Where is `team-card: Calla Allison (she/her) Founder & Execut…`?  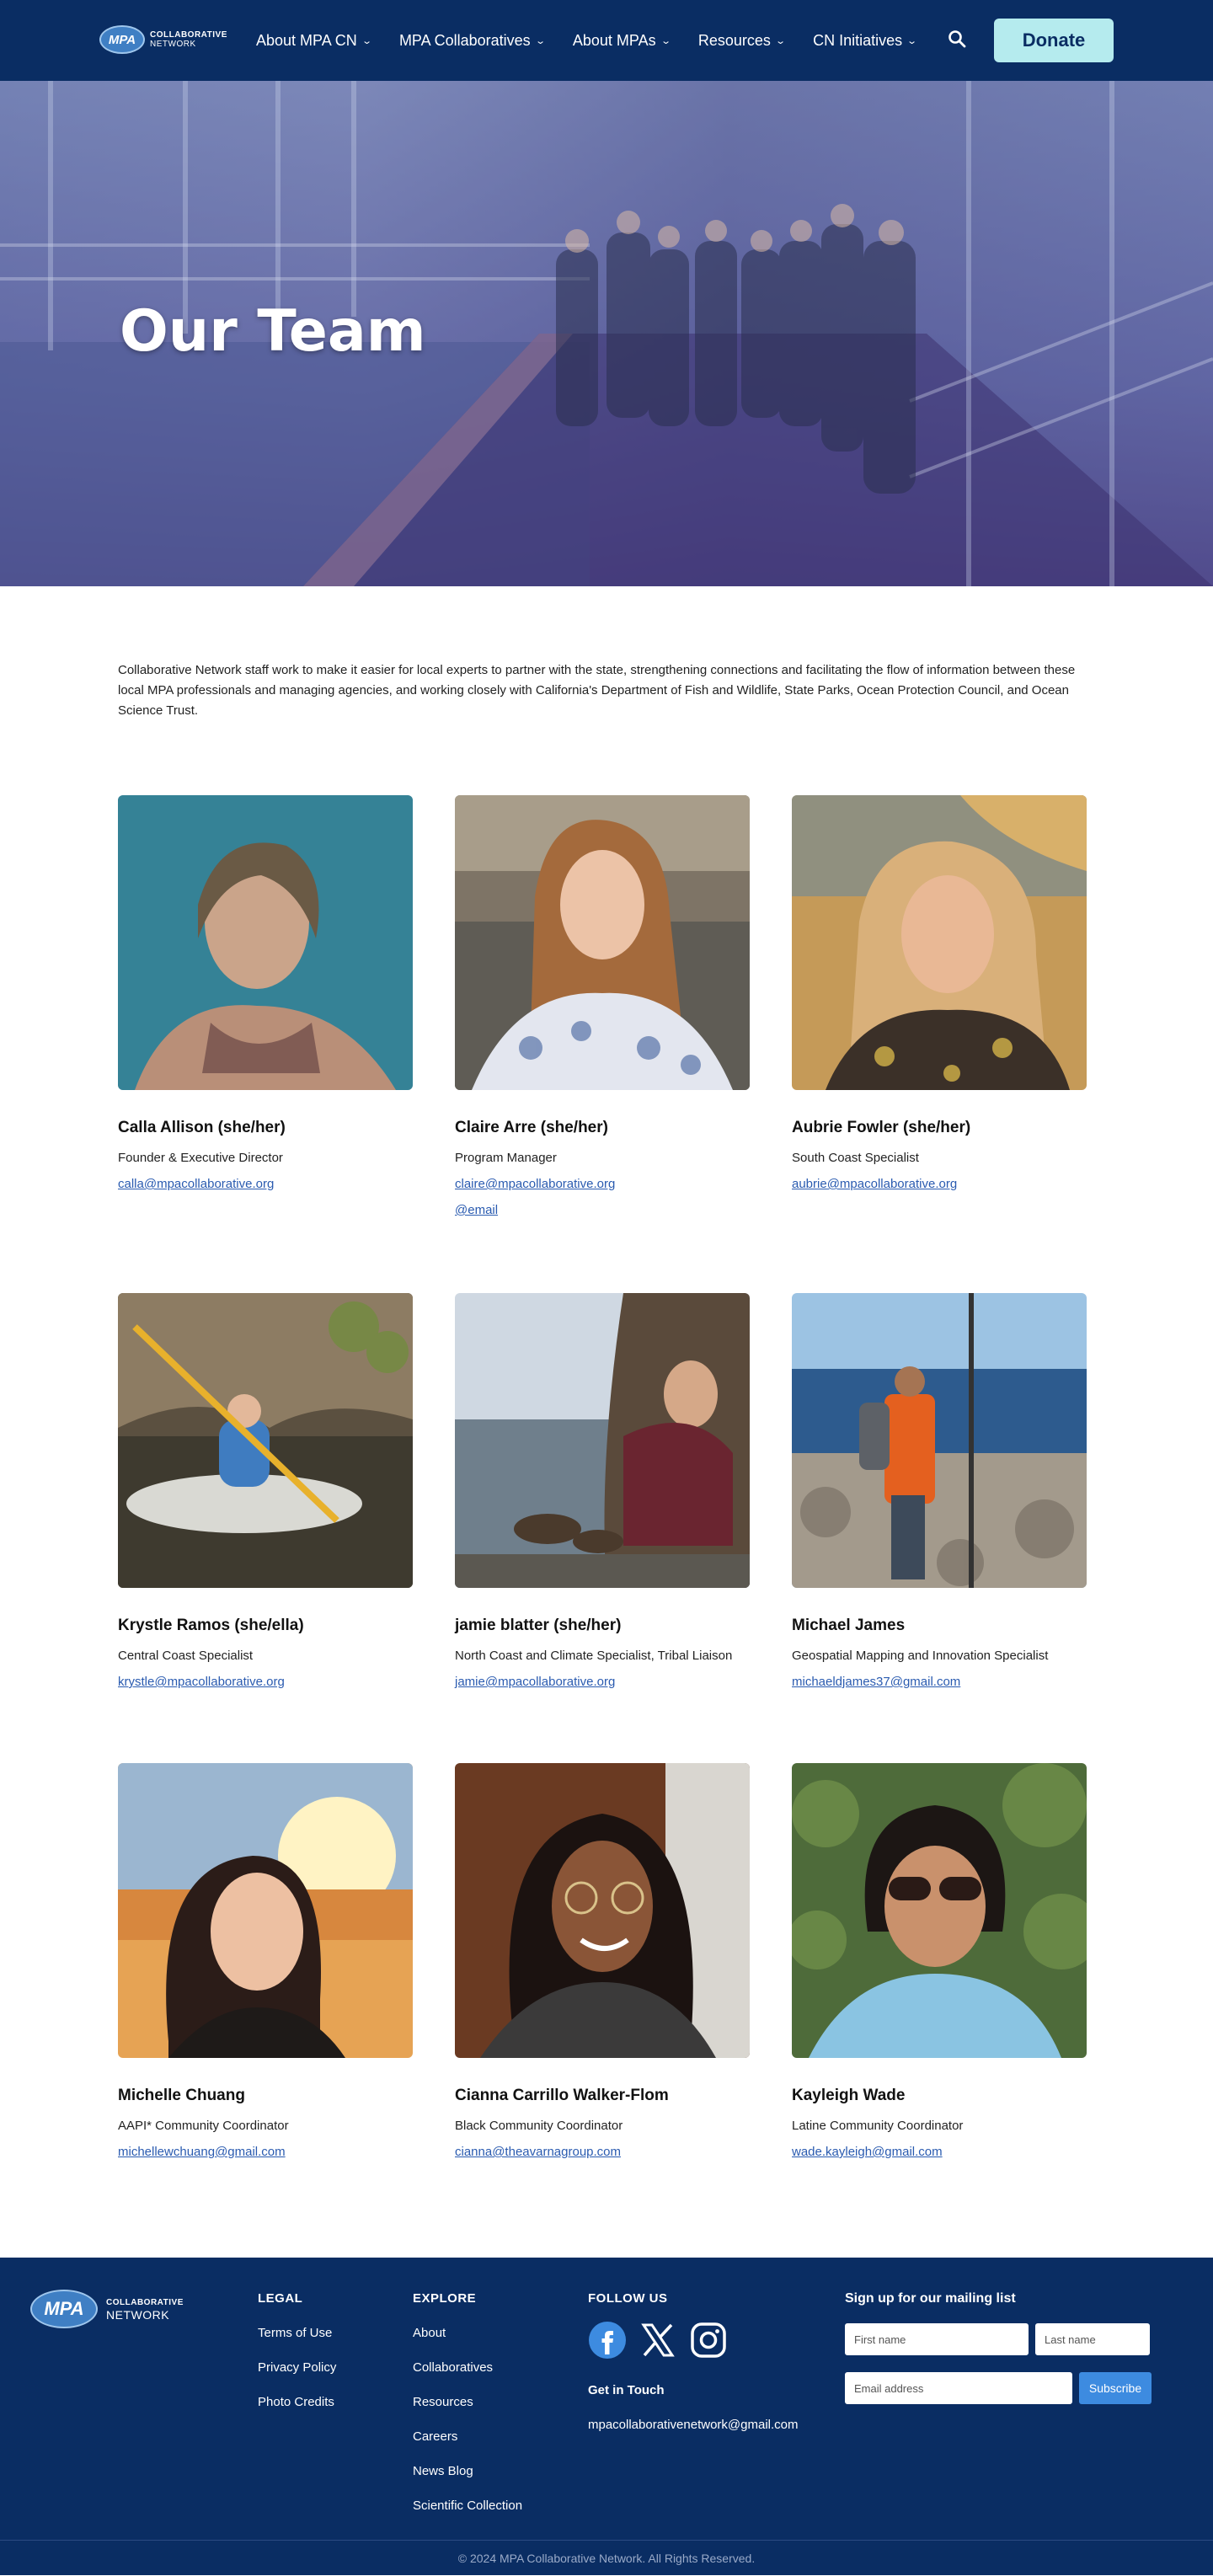 team-card: Calla Allison (she/her) Founder & Execut… is located at coordinates (265, 993).